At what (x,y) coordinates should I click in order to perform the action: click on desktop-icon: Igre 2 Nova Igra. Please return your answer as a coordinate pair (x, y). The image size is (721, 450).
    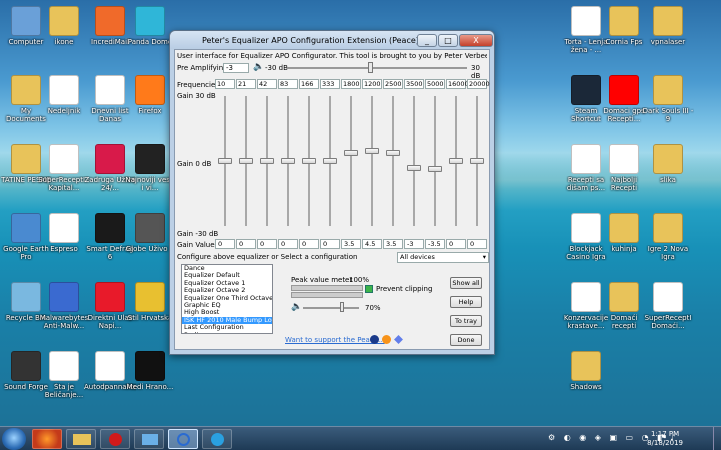
    Looking at the image, I should click on (668, 237).